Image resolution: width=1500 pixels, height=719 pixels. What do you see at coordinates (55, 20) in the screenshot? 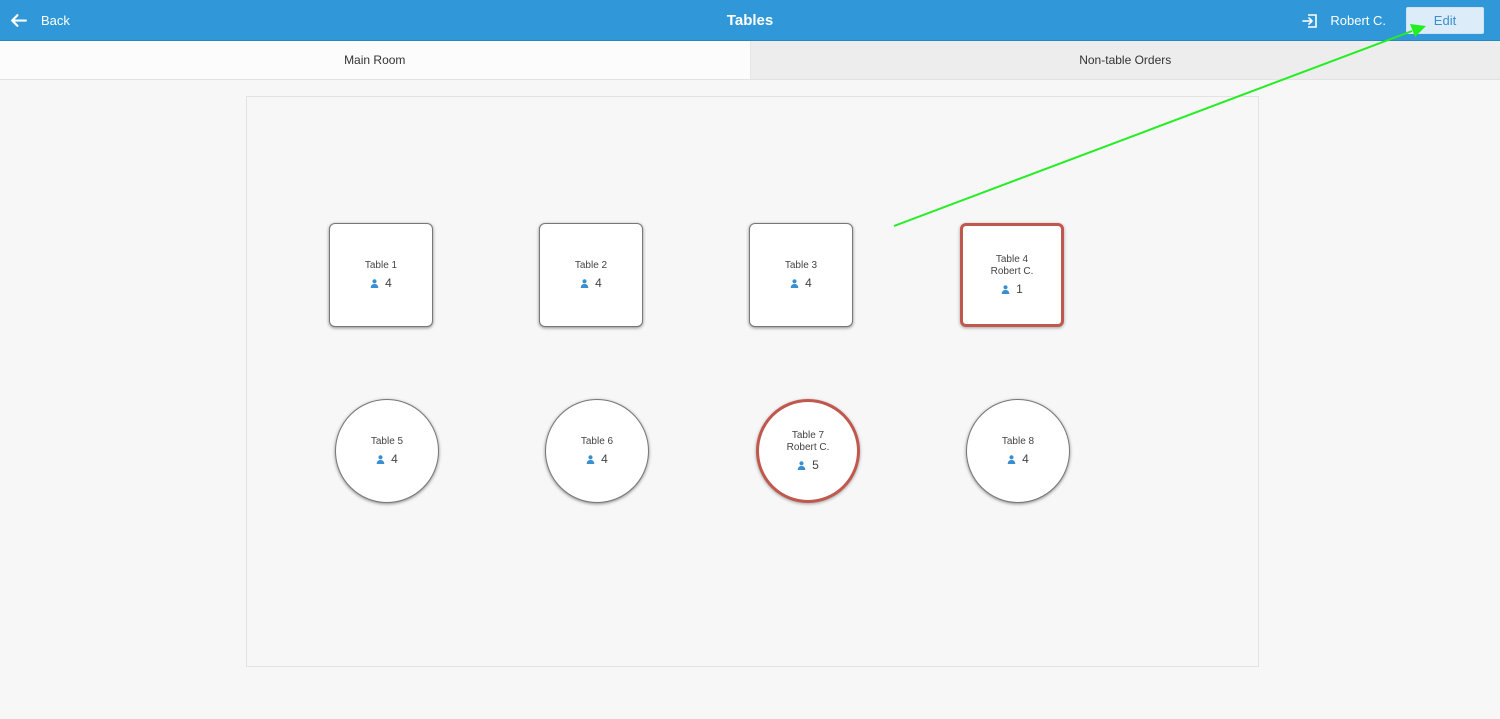
I see `back-label: Back` at bounding box center [55, 20].